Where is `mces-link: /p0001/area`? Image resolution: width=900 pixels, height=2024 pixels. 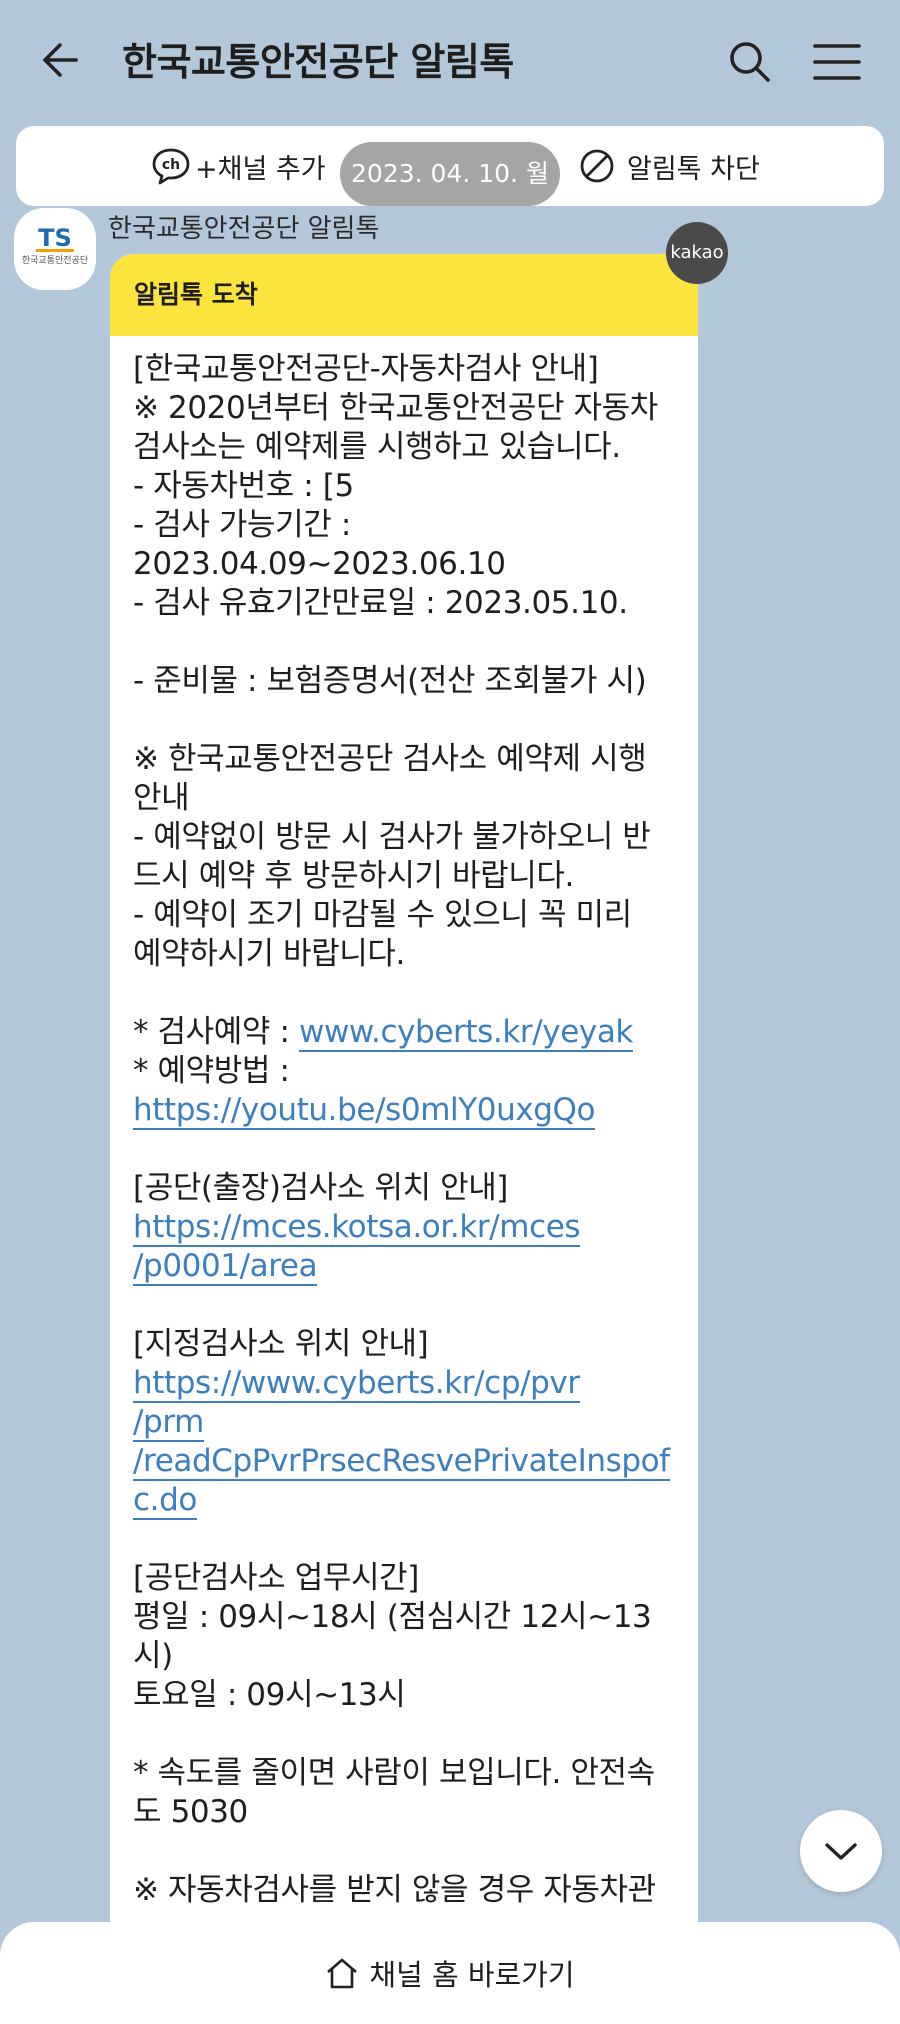
mces-link: /p0001/area is located at coordinates (225, 1267).